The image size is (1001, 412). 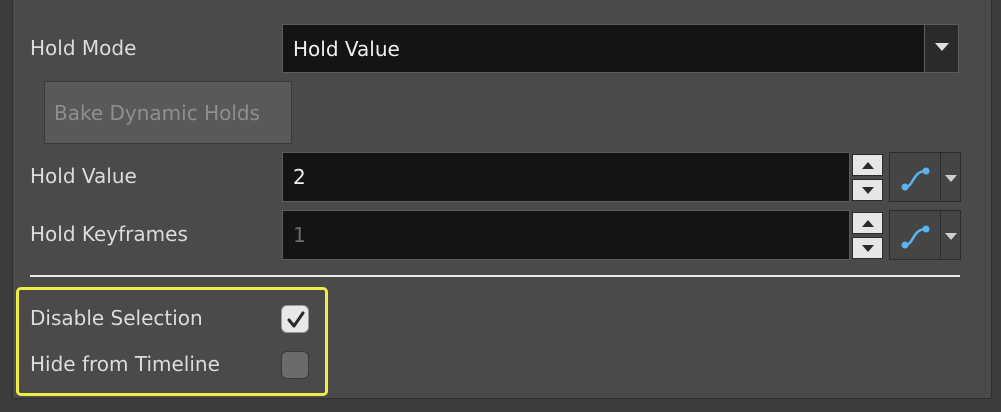 I want to click on hold-value-input: 2, so click(x=566, y=177).